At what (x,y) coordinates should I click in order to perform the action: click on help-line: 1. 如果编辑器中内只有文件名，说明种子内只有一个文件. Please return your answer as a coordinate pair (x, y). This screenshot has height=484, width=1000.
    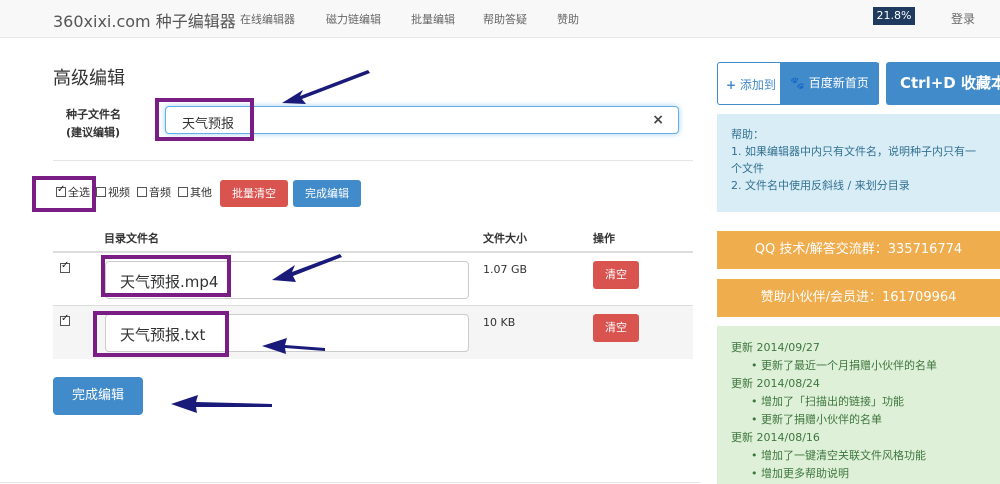
    Looking at the image, I should click on (853, 160).